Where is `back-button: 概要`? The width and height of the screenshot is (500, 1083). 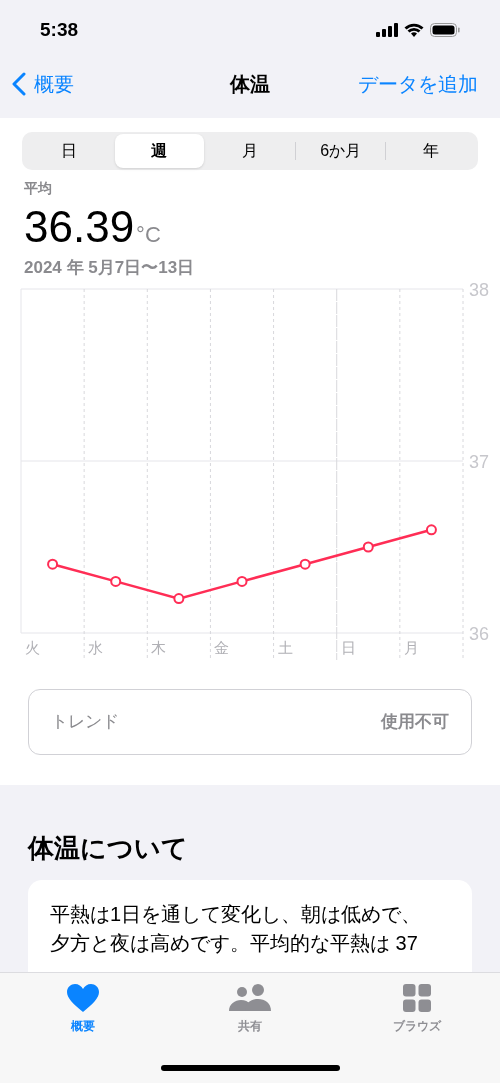 back-button: 概要 is located at coordinates (43, 84).